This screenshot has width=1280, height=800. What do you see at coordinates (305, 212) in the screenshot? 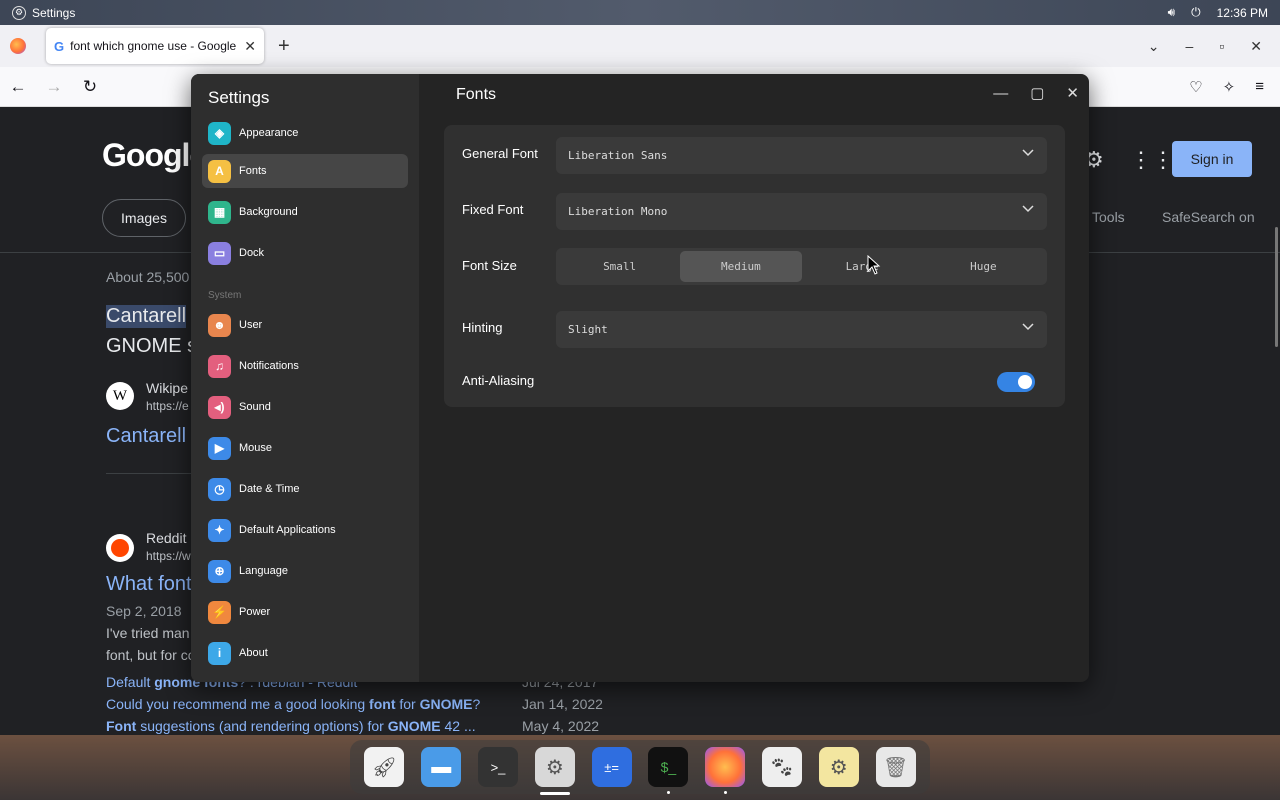
I see `sidebar-item-background: ▦ Background` at bounding box center [305, 212].